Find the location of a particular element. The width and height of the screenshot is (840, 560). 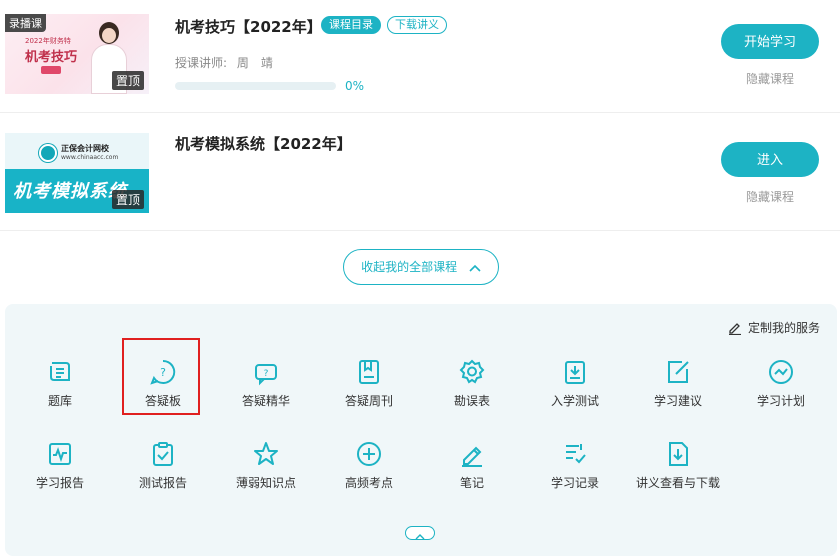

service-item: 题库 is located at coordinates (60, 392).